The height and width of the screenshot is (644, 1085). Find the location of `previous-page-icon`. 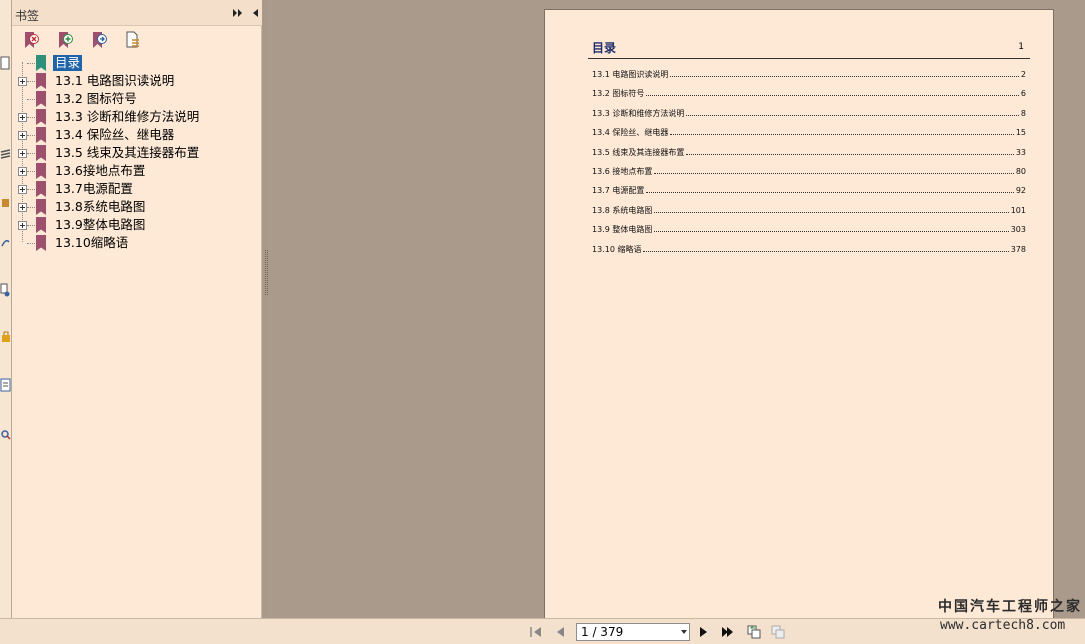

previous-page-icon is located at coordinates (560, 632).